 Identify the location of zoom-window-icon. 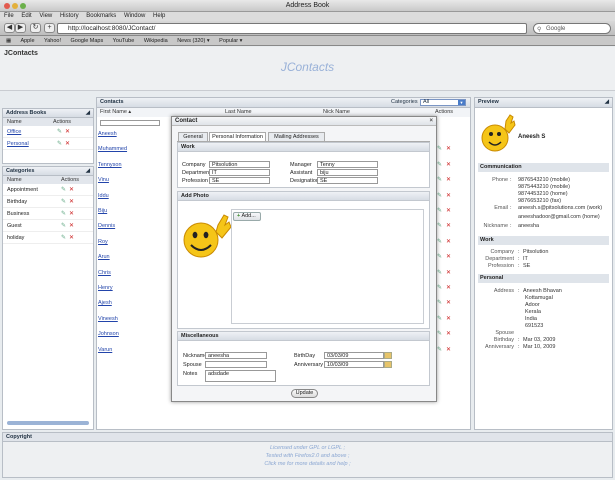
(23, 6).